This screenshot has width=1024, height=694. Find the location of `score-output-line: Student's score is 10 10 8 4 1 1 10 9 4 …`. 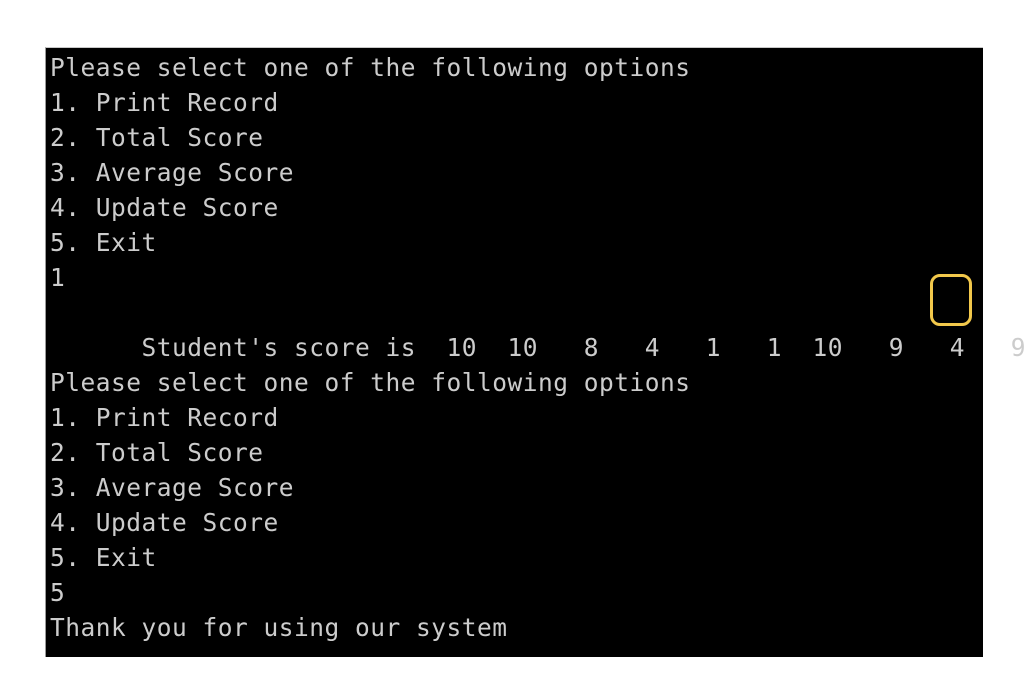

score-output-line: Student's score is 10 10 8 4 1 1 10 9 4 … is located at coordinates (537, 318).